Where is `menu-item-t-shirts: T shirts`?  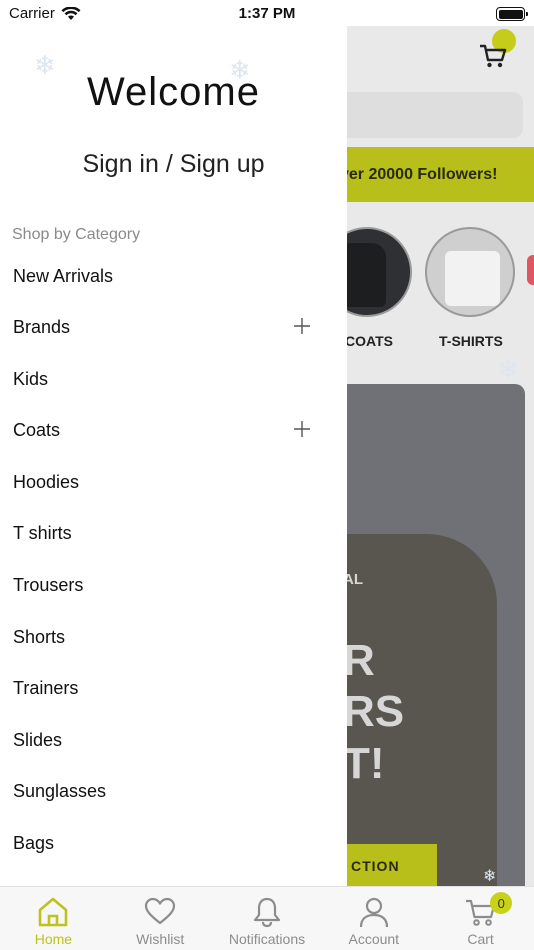
menu-item-t-shirts: T shirts is located at coordinates (173, 533).